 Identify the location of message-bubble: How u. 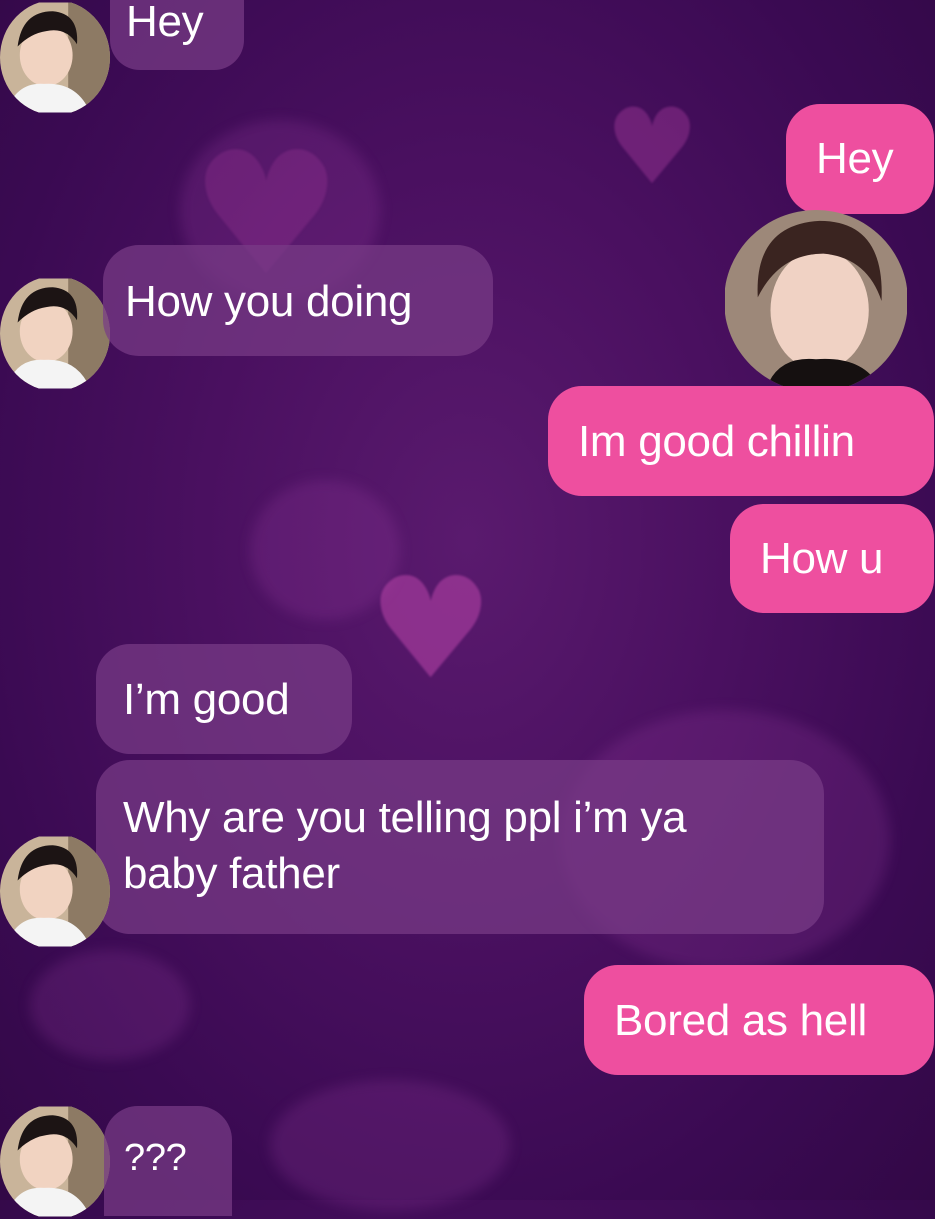
(832, 558).